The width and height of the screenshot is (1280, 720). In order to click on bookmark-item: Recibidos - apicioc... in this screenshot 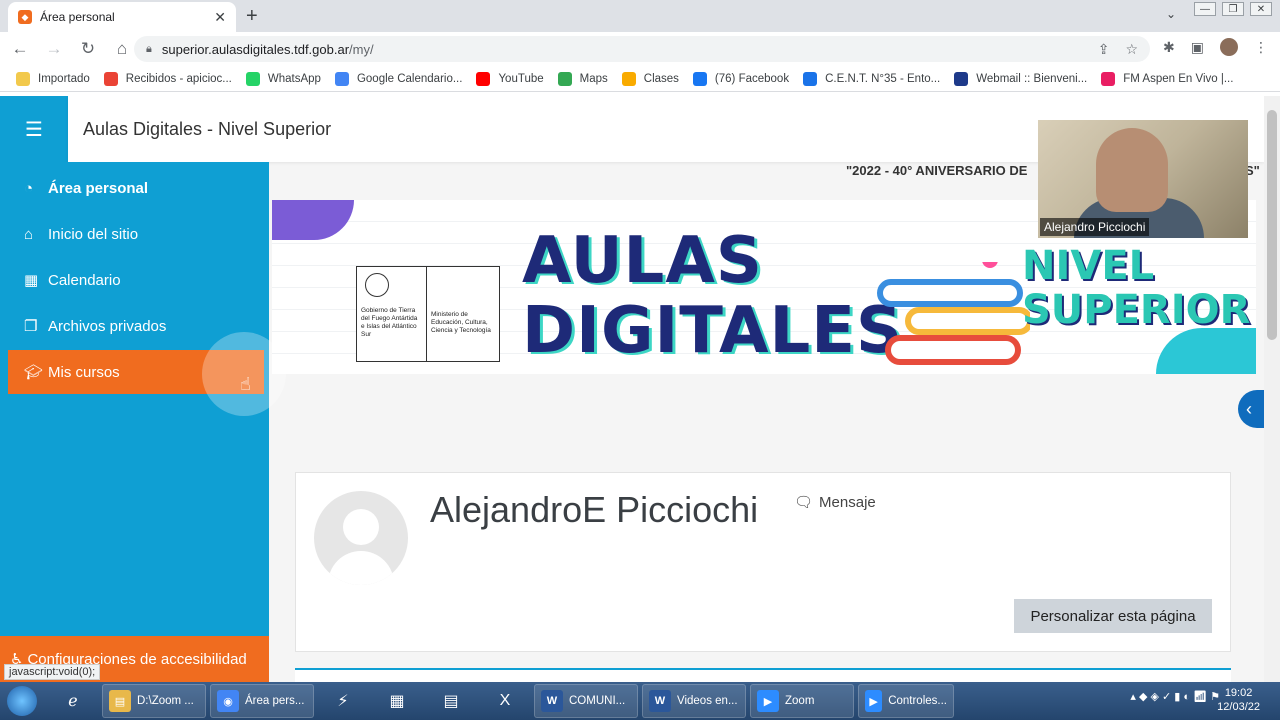, I will do `click(167, 78)`.